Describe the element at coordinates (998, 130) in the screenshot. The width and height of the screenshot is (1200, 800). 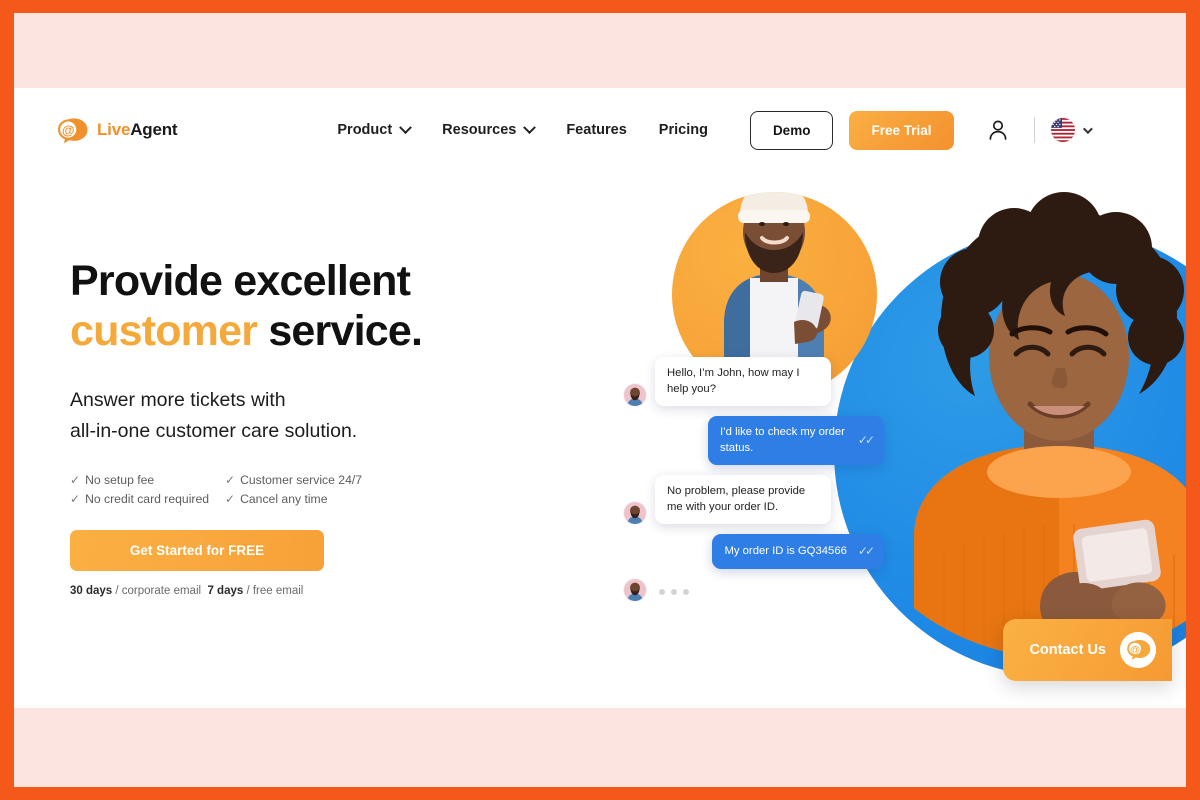
I see `user-icon` at that location.